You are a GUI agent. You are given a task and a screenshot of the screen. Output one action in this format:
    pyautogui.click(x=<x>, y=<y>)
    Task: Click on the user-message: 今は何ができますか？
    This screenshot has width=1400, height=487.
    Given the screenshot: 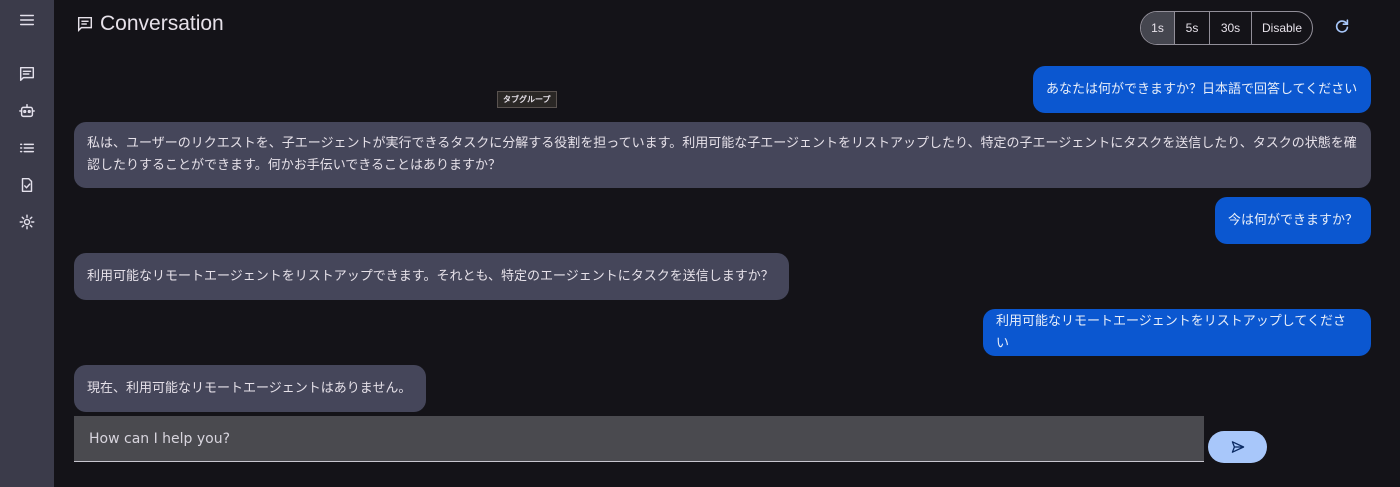 What is the action you would take?
    pyautogui.click(x=1293, y=220)
    